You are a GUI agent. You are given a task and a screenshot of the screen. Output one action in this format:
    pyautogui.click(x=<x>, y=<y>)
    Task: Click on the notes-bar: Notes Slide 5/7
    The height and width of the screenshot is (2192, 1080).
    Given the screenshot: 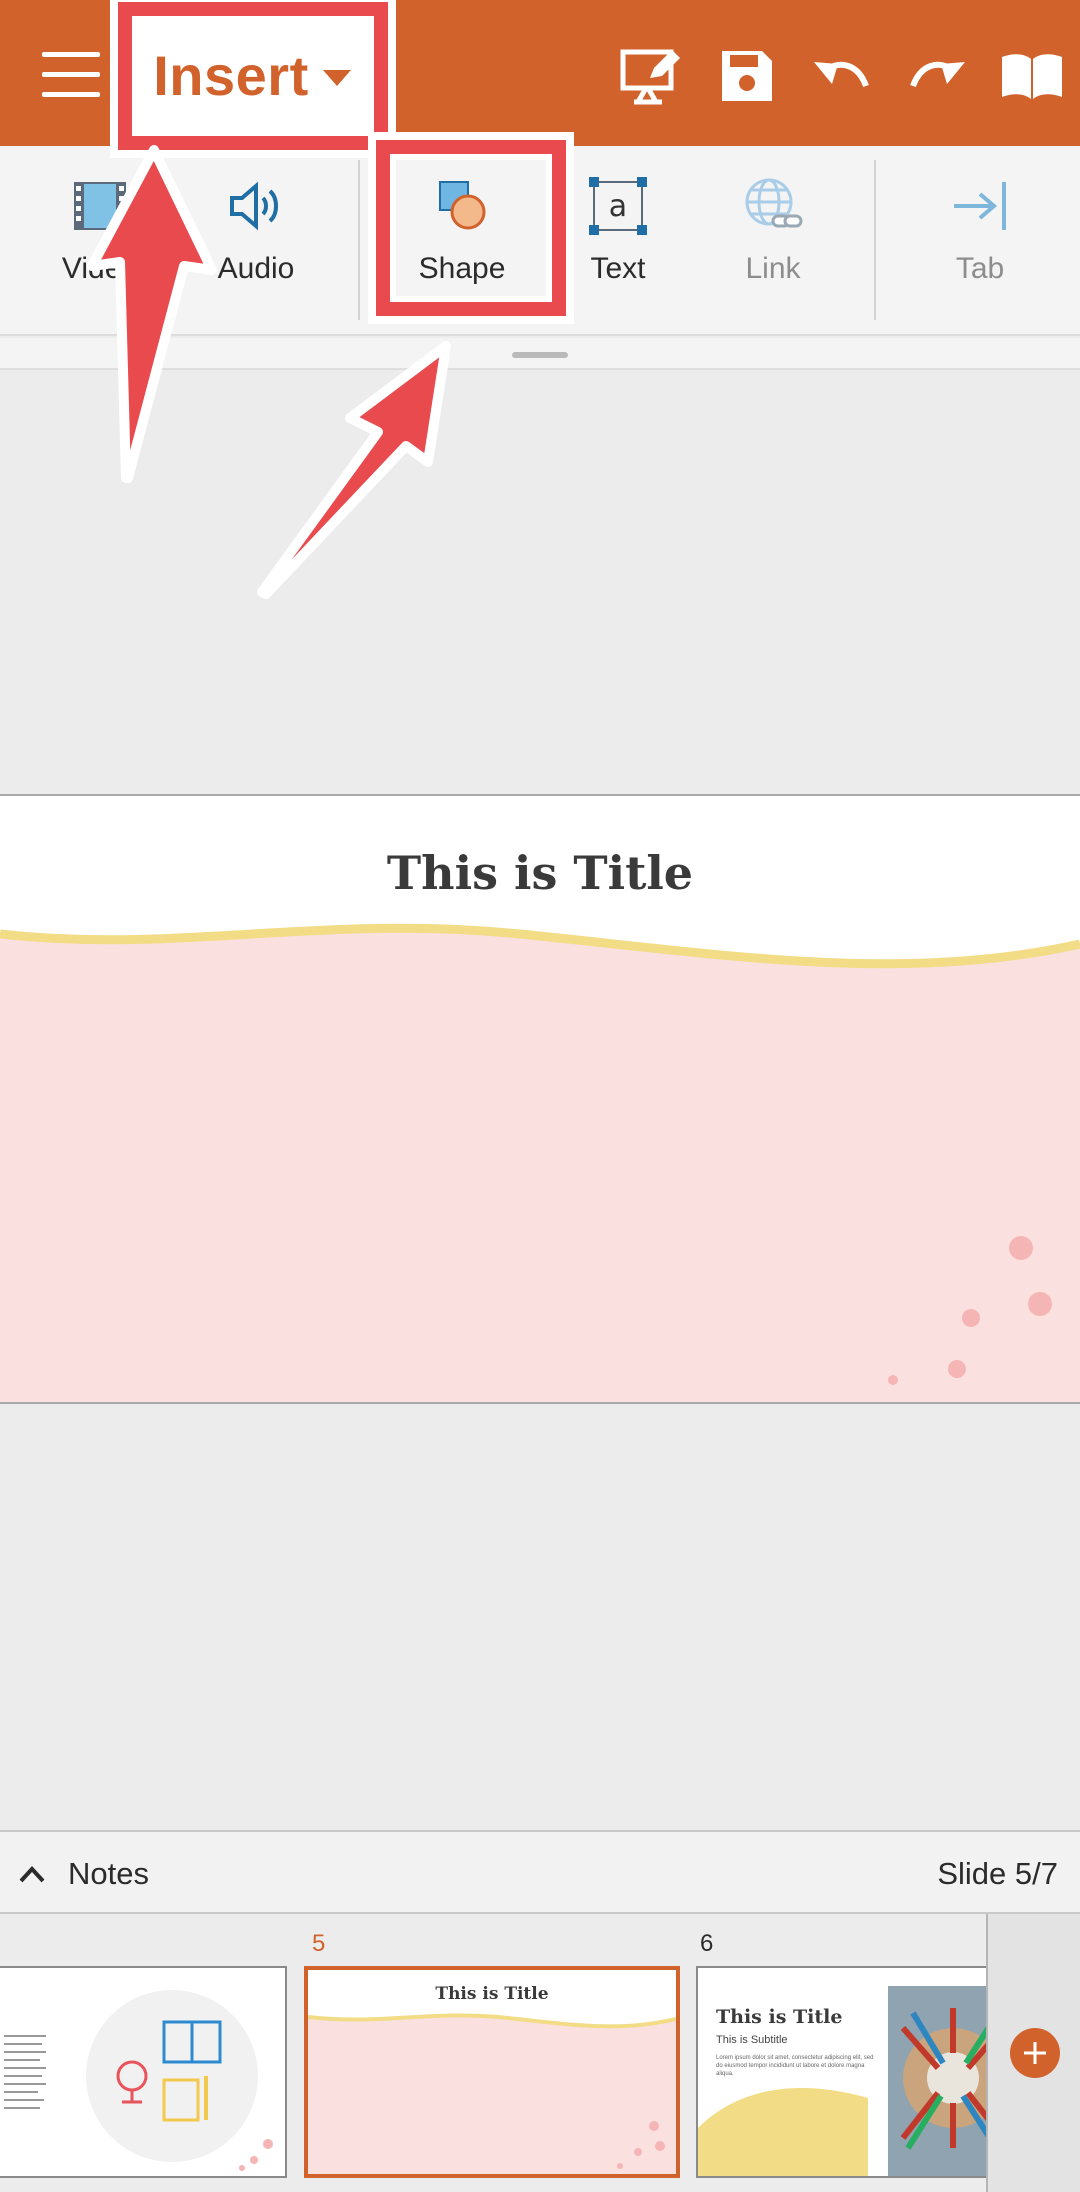 What is the action you would take?
    pyautogui.click(x=540, y=1872)
    